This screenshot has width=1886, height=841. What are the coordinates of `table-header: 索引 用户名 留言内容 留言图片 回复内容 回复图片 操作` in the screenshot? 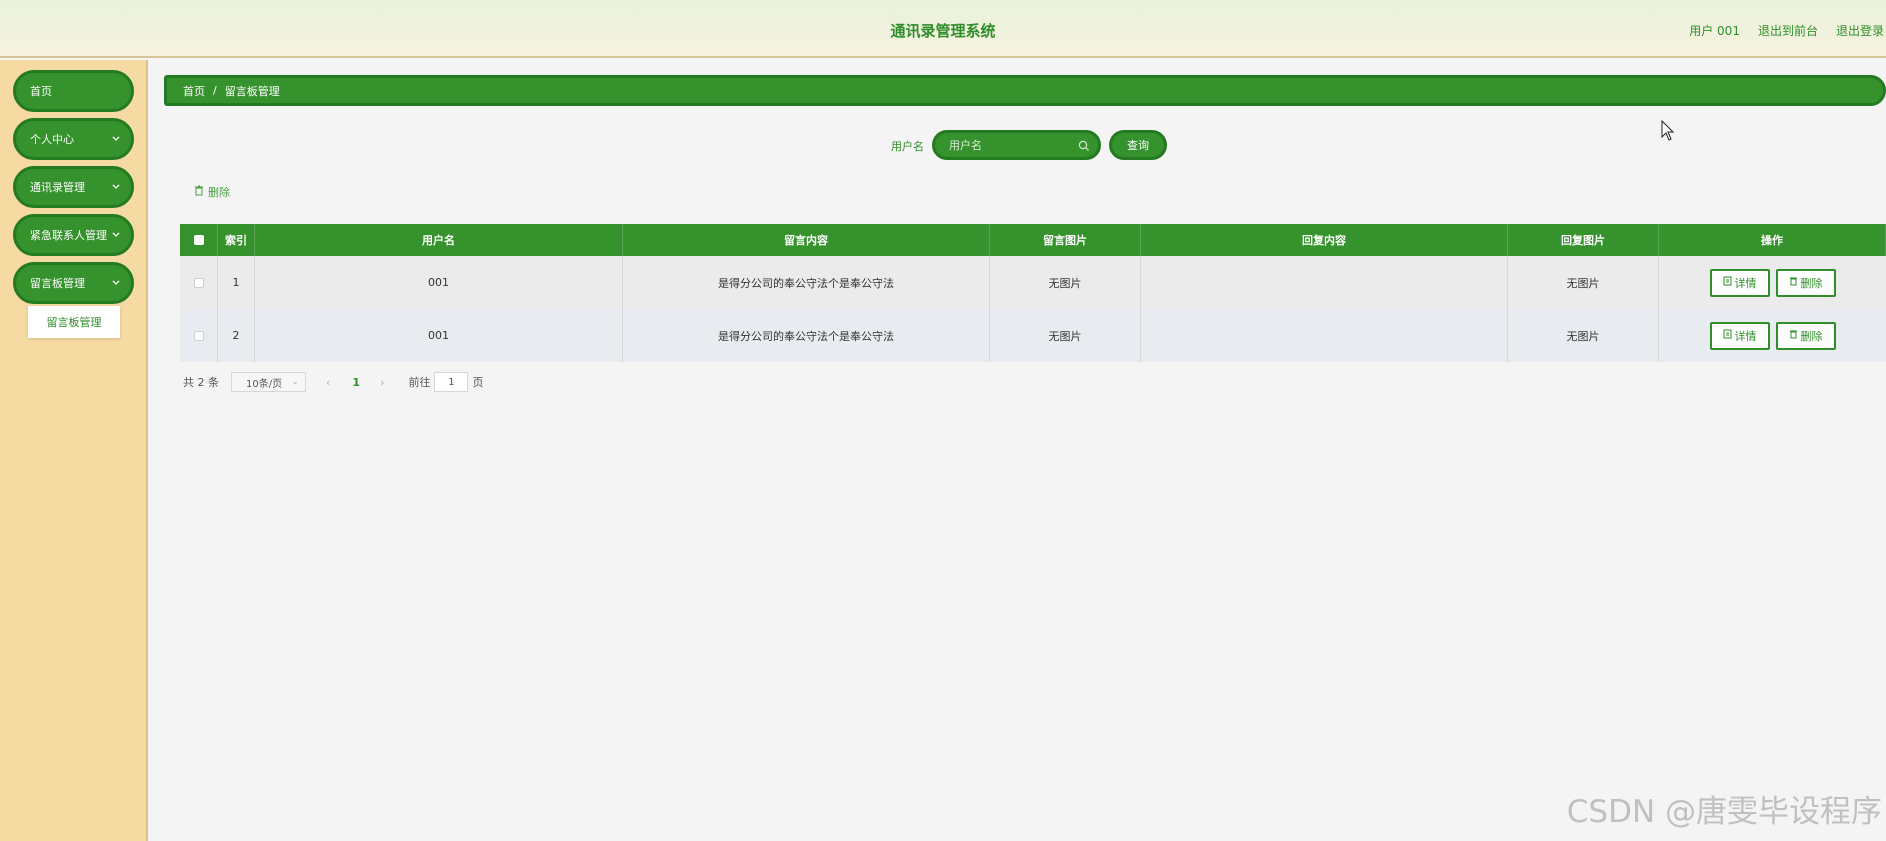 It's located at (1033, 240).